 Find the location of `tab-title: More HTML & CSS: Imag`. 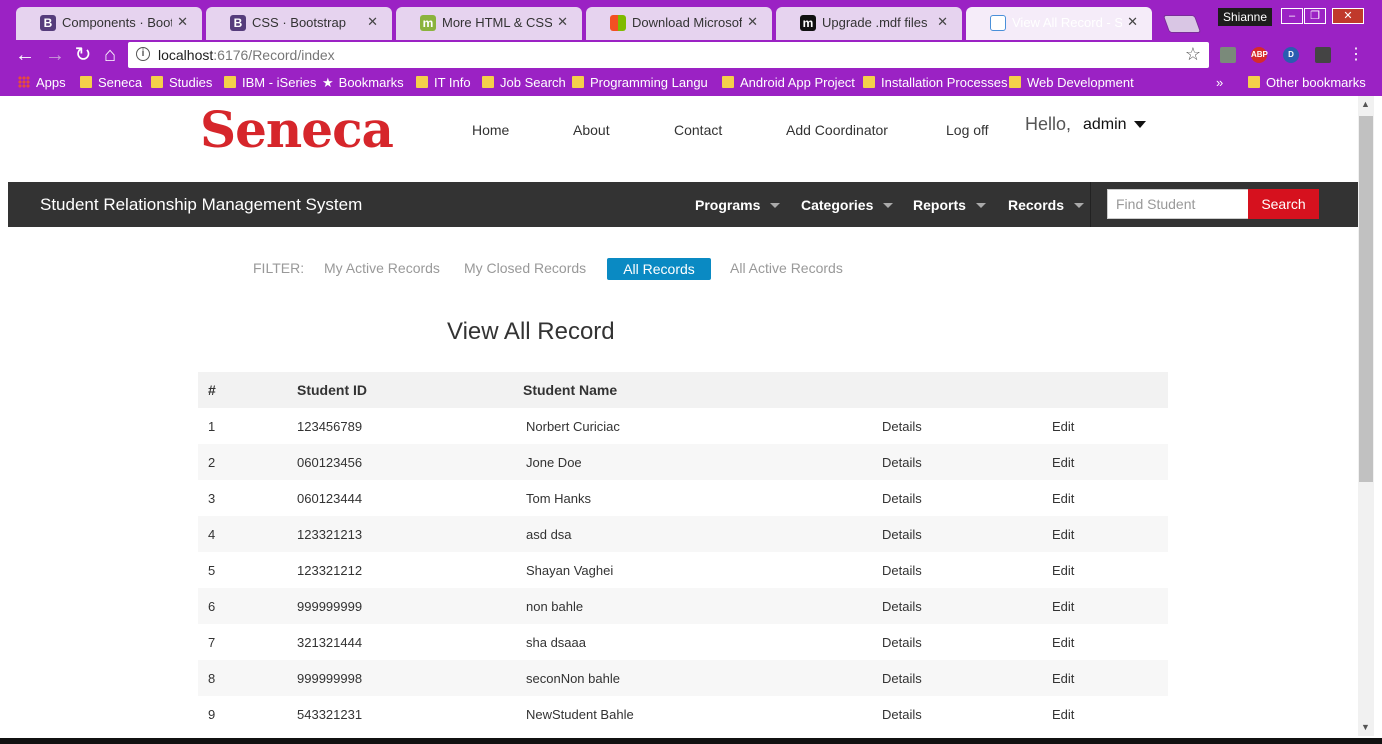

tab-title: More HTML & CSS: Imag is located at coordinates (497, 22).